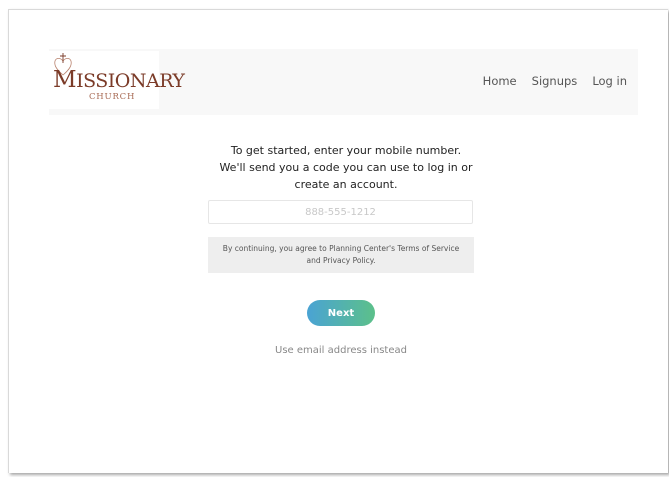  What do you see at coordinates (341, 313) in the screenshot?
I see `next-button: Next` at bounding box center [341, 313].